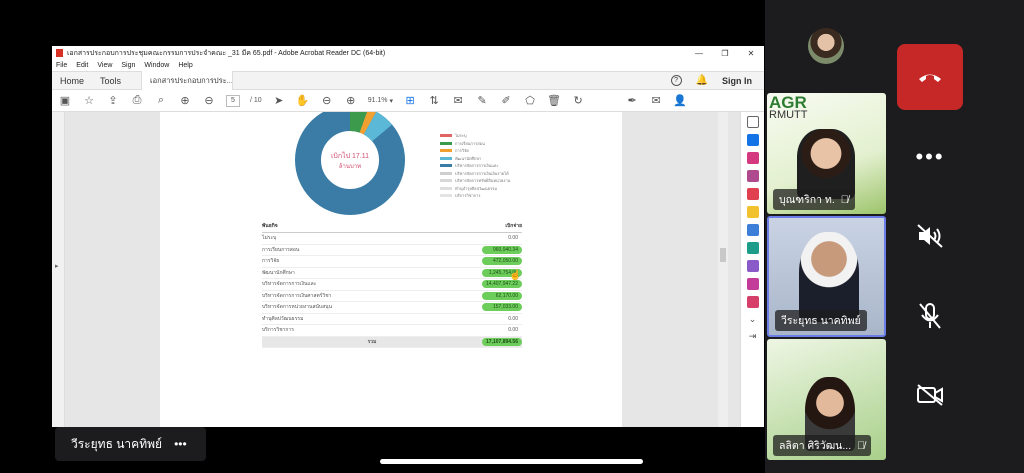 Image resolution: width=1024 pixels, height=473 pixels. I want to click on tab-document: เอกสารประกอบการประ... ×, so click(187, 80).